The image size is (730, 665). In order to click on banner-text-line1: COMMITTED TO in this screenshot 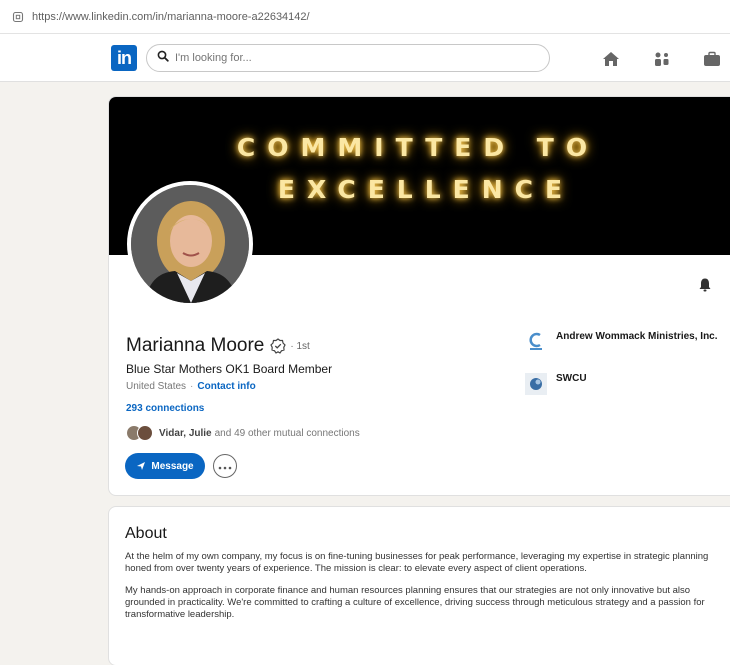, I will do `click(418, 147)`.